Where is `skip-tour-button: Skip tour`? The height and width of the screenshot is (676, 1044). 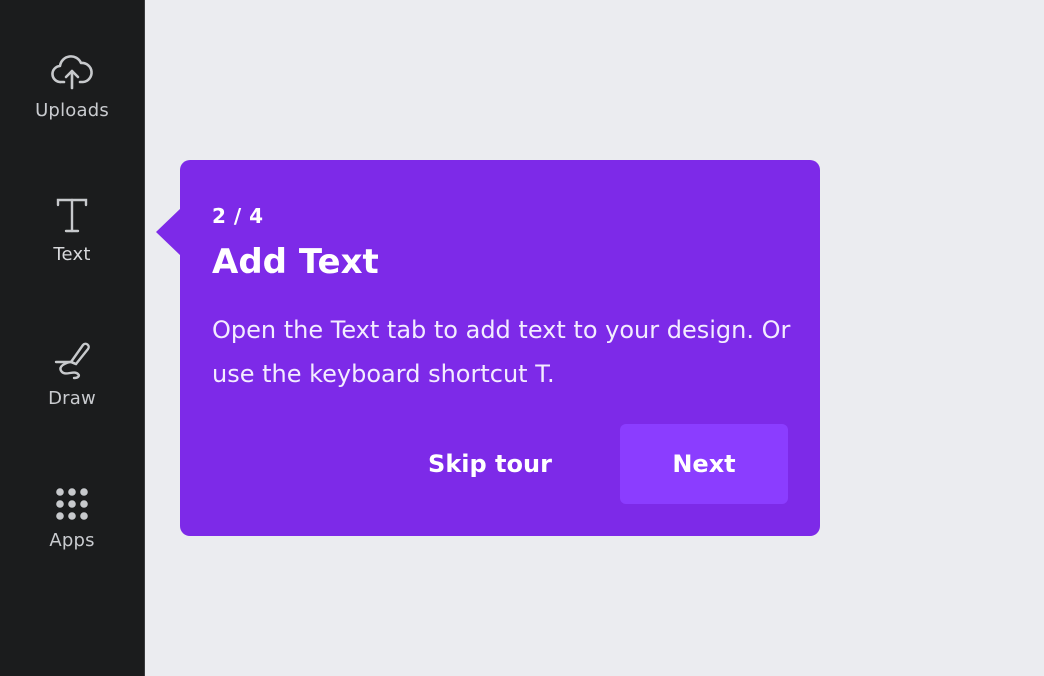 skip-tour-button: Skip tour is located at coordinates (490, 464).